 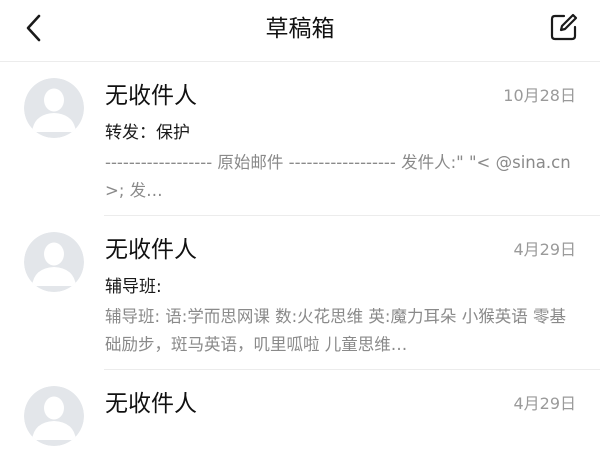 What do you see at coordinates (147, 133) in the screenshot?
I see `draft-subject: 转发：保护` at bounding box center [147, 133].